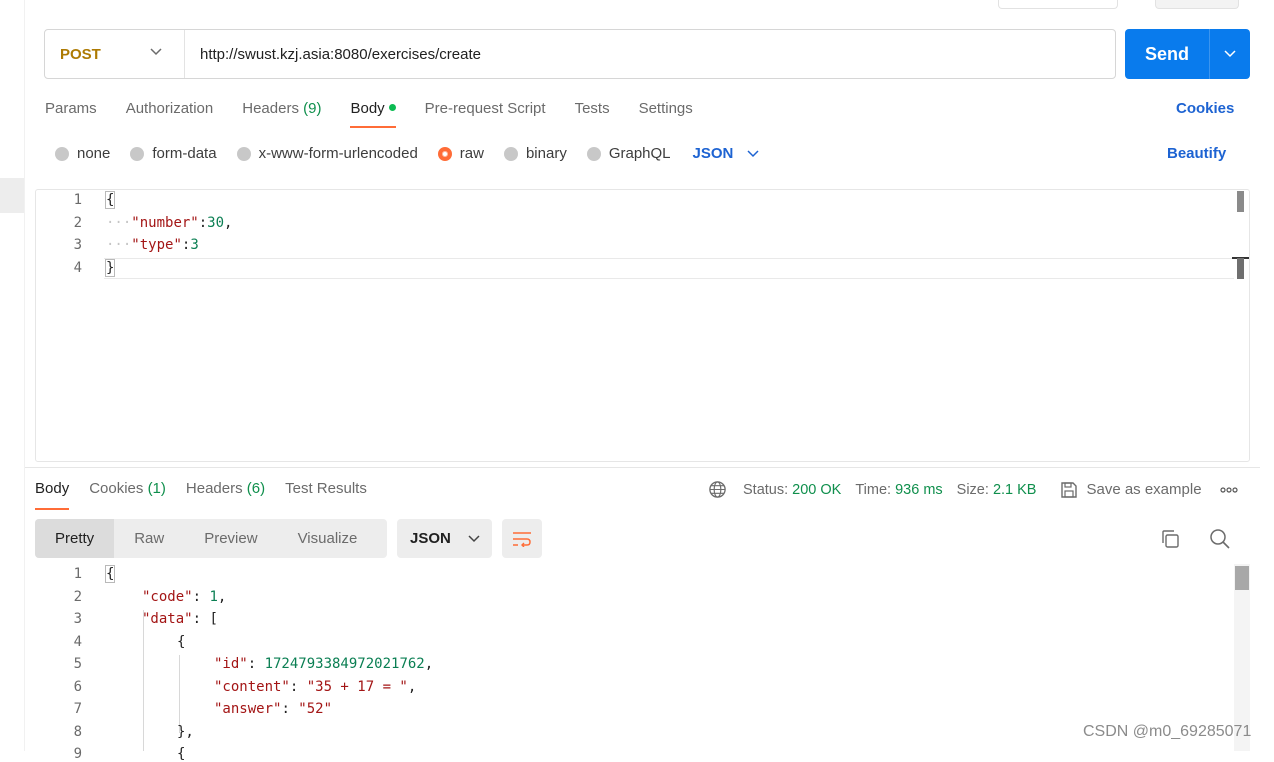 This screenshot has width=1274, height=762. I want to click on json-key: "answer", so click(248, 709).